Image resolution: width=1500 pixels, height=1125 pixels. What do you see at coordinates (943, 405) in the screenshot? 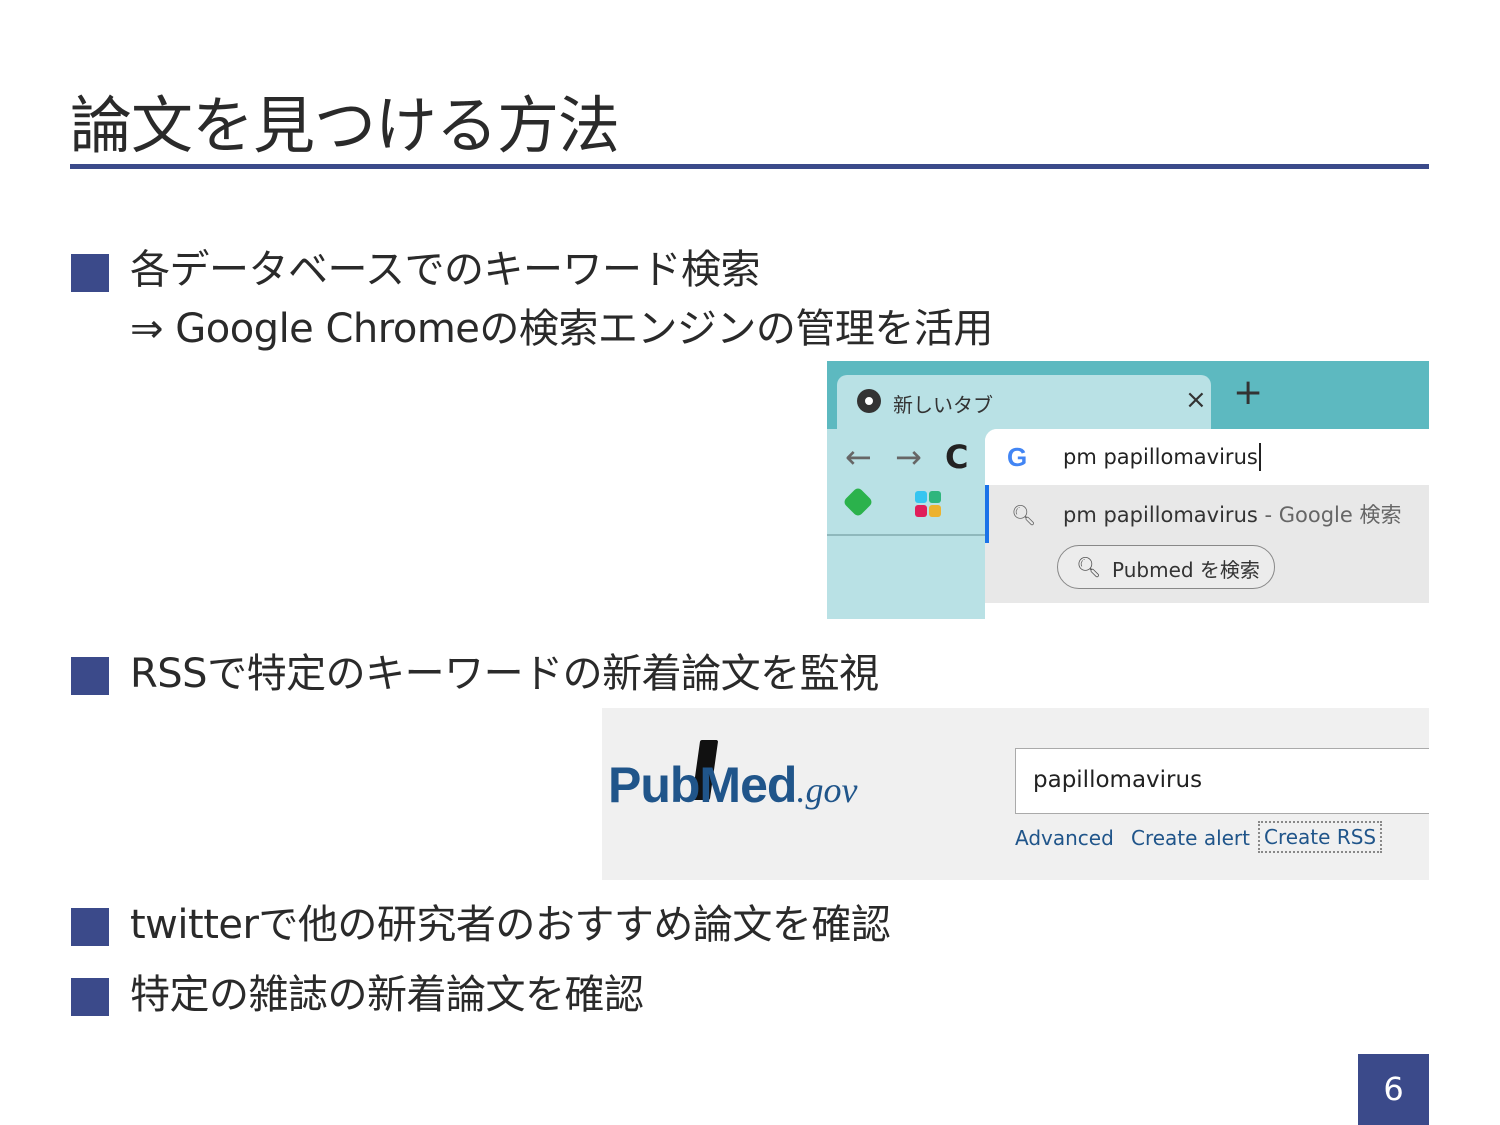
I see `tab-title: 新しいタブ` at bounding box center [943, 405].